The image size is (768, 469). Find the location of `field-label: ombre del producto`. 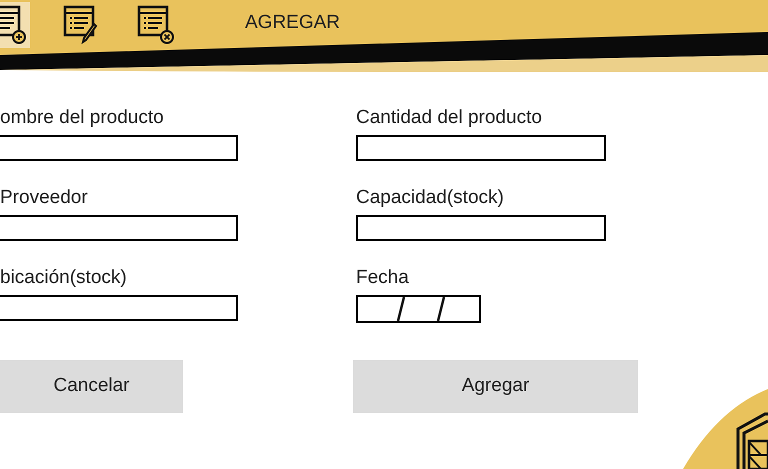

field-label: ombre del producto is located at coordinates (82, 117).